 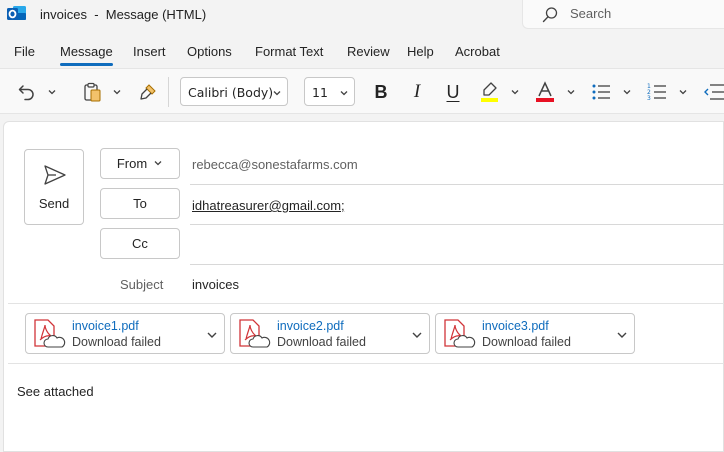 What do you see at coordinates (477, 51) in the screenshot?
I see `tab-acrobat: Acrobat` at bounding box center [477, 51].